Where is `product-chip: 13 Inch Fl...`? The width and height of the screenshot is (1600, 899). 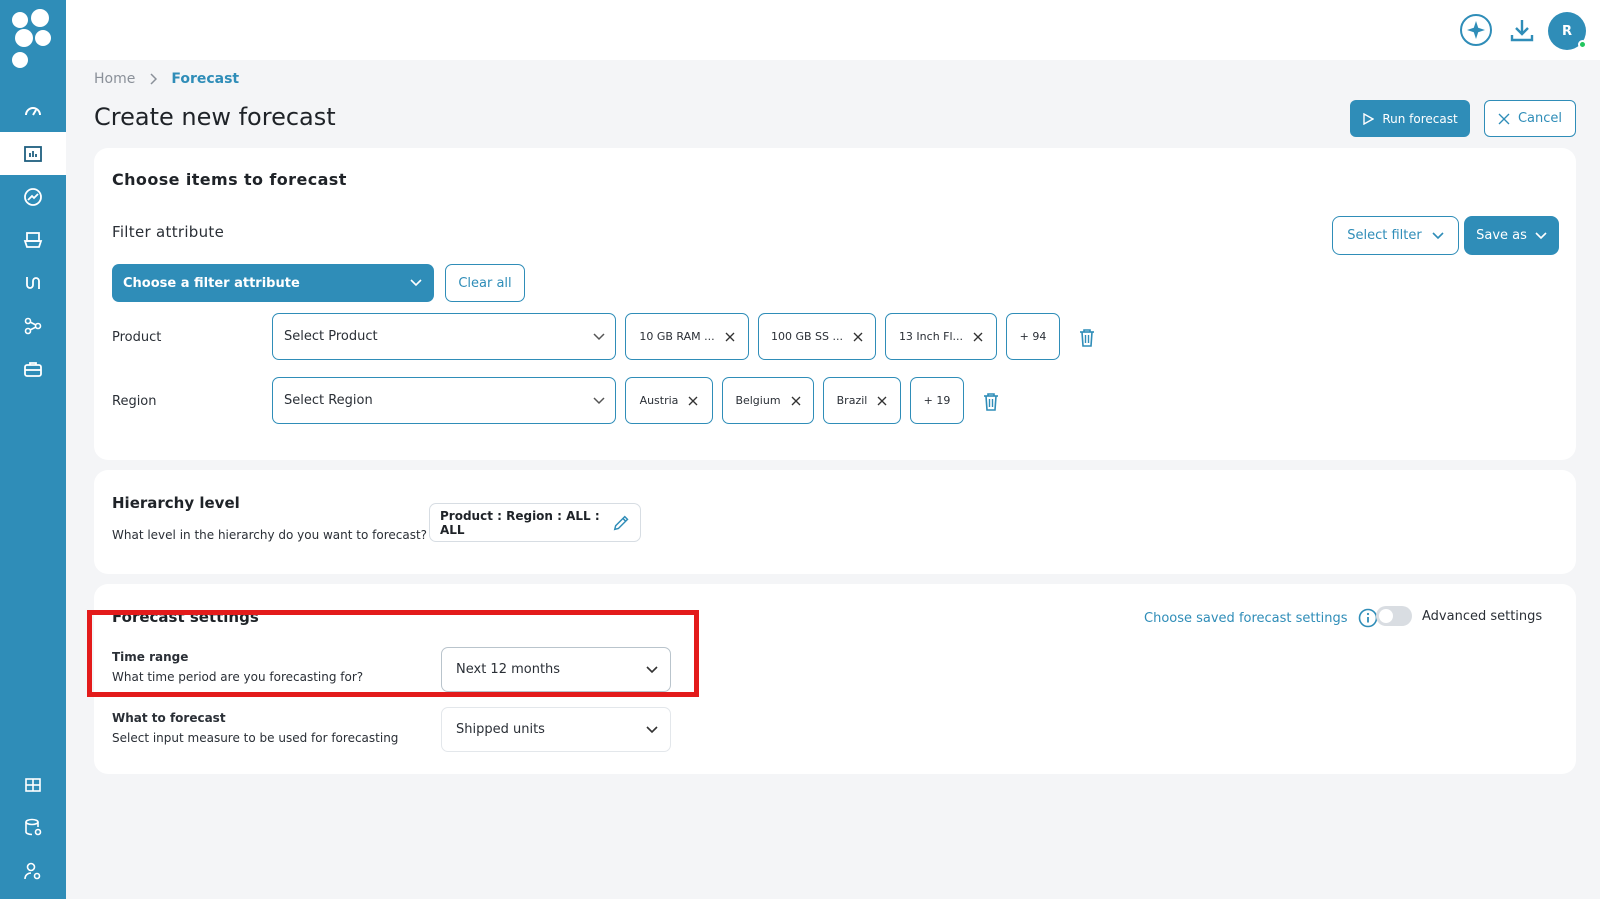 product-chip: 13 Inch Fl... is located at coordinates (941, 336).